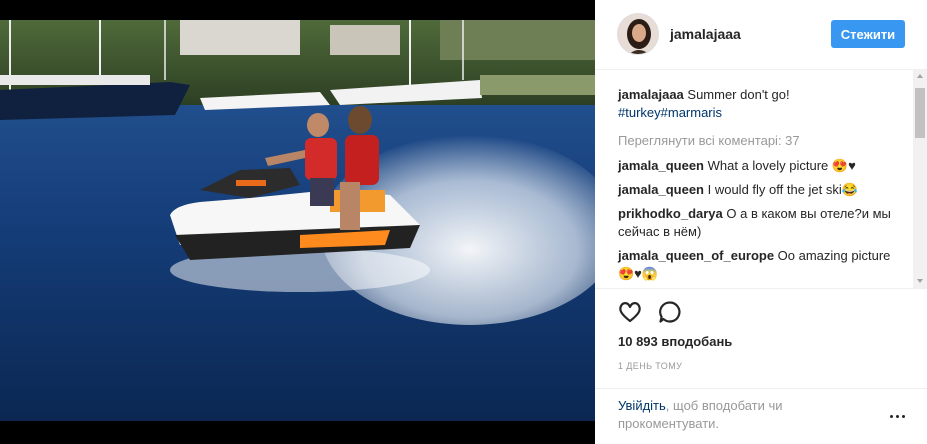 The height and width of the screenshot is (444, 927). I want to click on avatar-image, so click(638, 34).